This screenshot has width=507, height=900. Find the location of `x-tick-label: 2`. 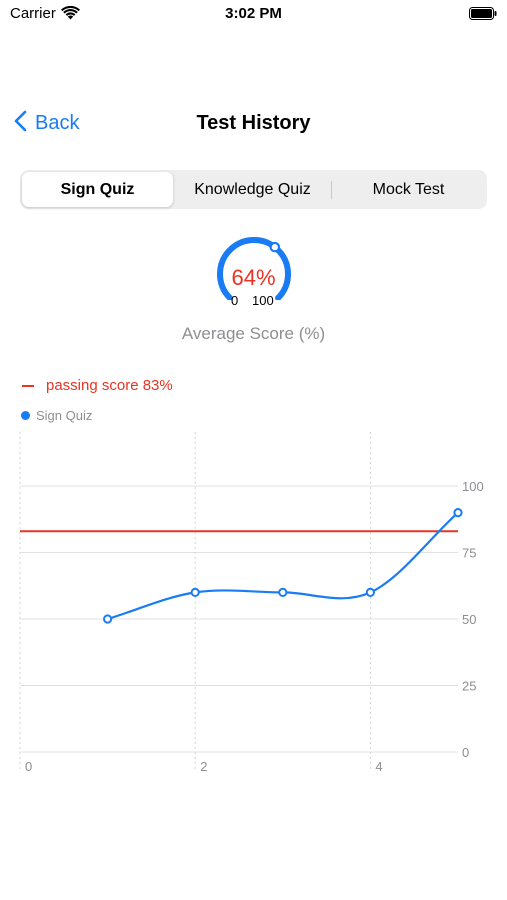

x-tick-label: 2 is located at coordinates (203, 766).